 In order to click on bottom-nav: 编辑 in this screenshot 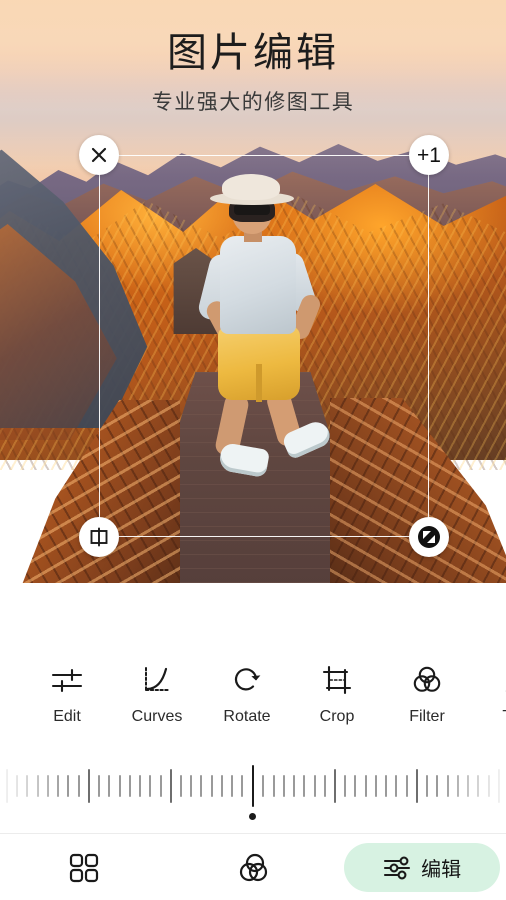, I will do `click(253, 866)`.